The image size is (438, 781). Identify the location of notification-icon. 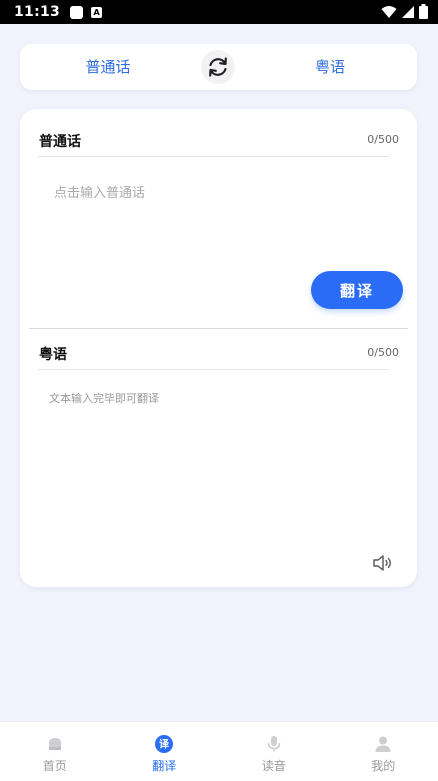
(76, 12).